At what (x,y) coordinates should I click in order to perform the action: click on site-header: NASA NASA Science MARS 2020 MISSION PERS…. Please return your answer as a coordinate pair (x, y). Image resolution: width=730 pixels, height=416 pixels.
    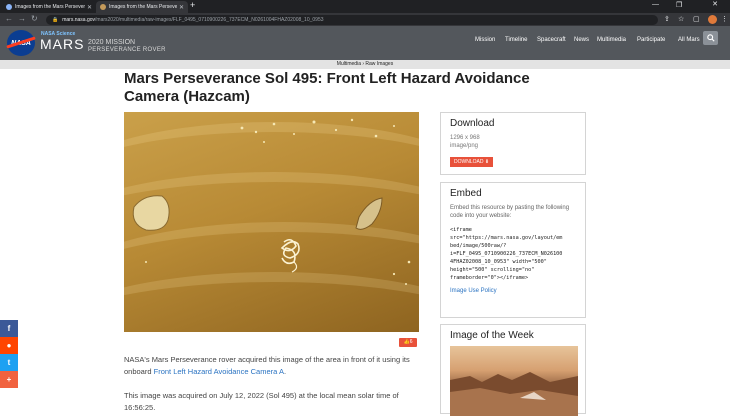
    Looking at the image, I should click on (365, 43).